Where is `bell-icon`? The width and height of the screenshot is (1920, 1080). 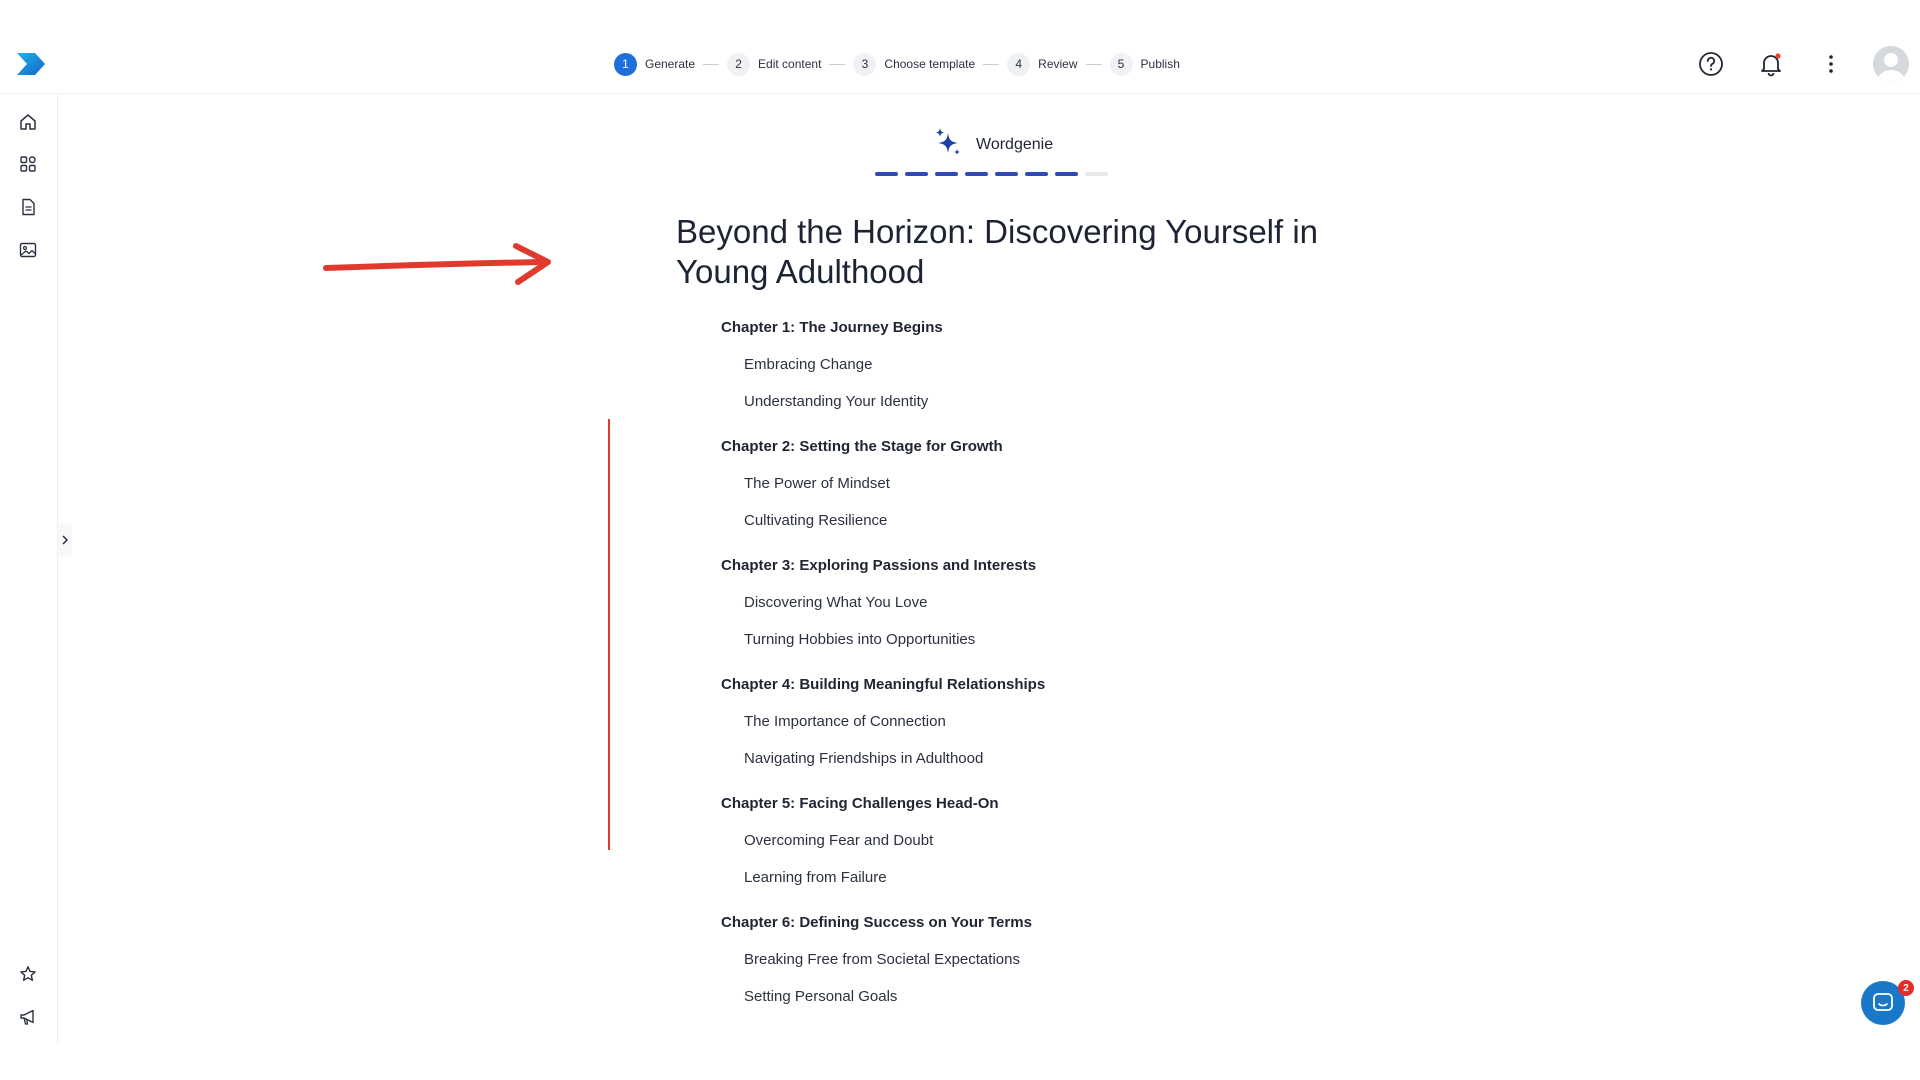 bell-icon is located at coordinates (1771, 64).